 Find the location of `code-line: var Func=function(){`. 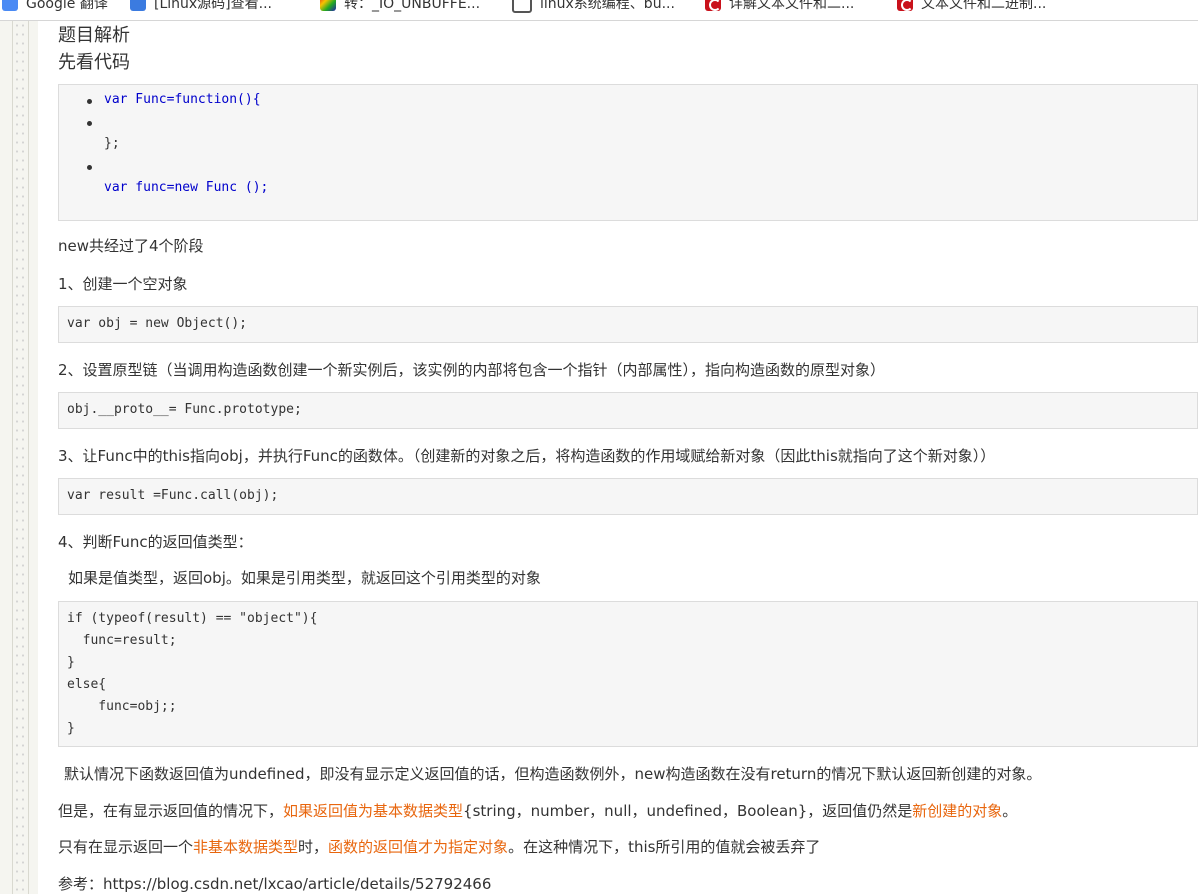

code-line: var Func=function(){ is located at coordinates (182, 99).